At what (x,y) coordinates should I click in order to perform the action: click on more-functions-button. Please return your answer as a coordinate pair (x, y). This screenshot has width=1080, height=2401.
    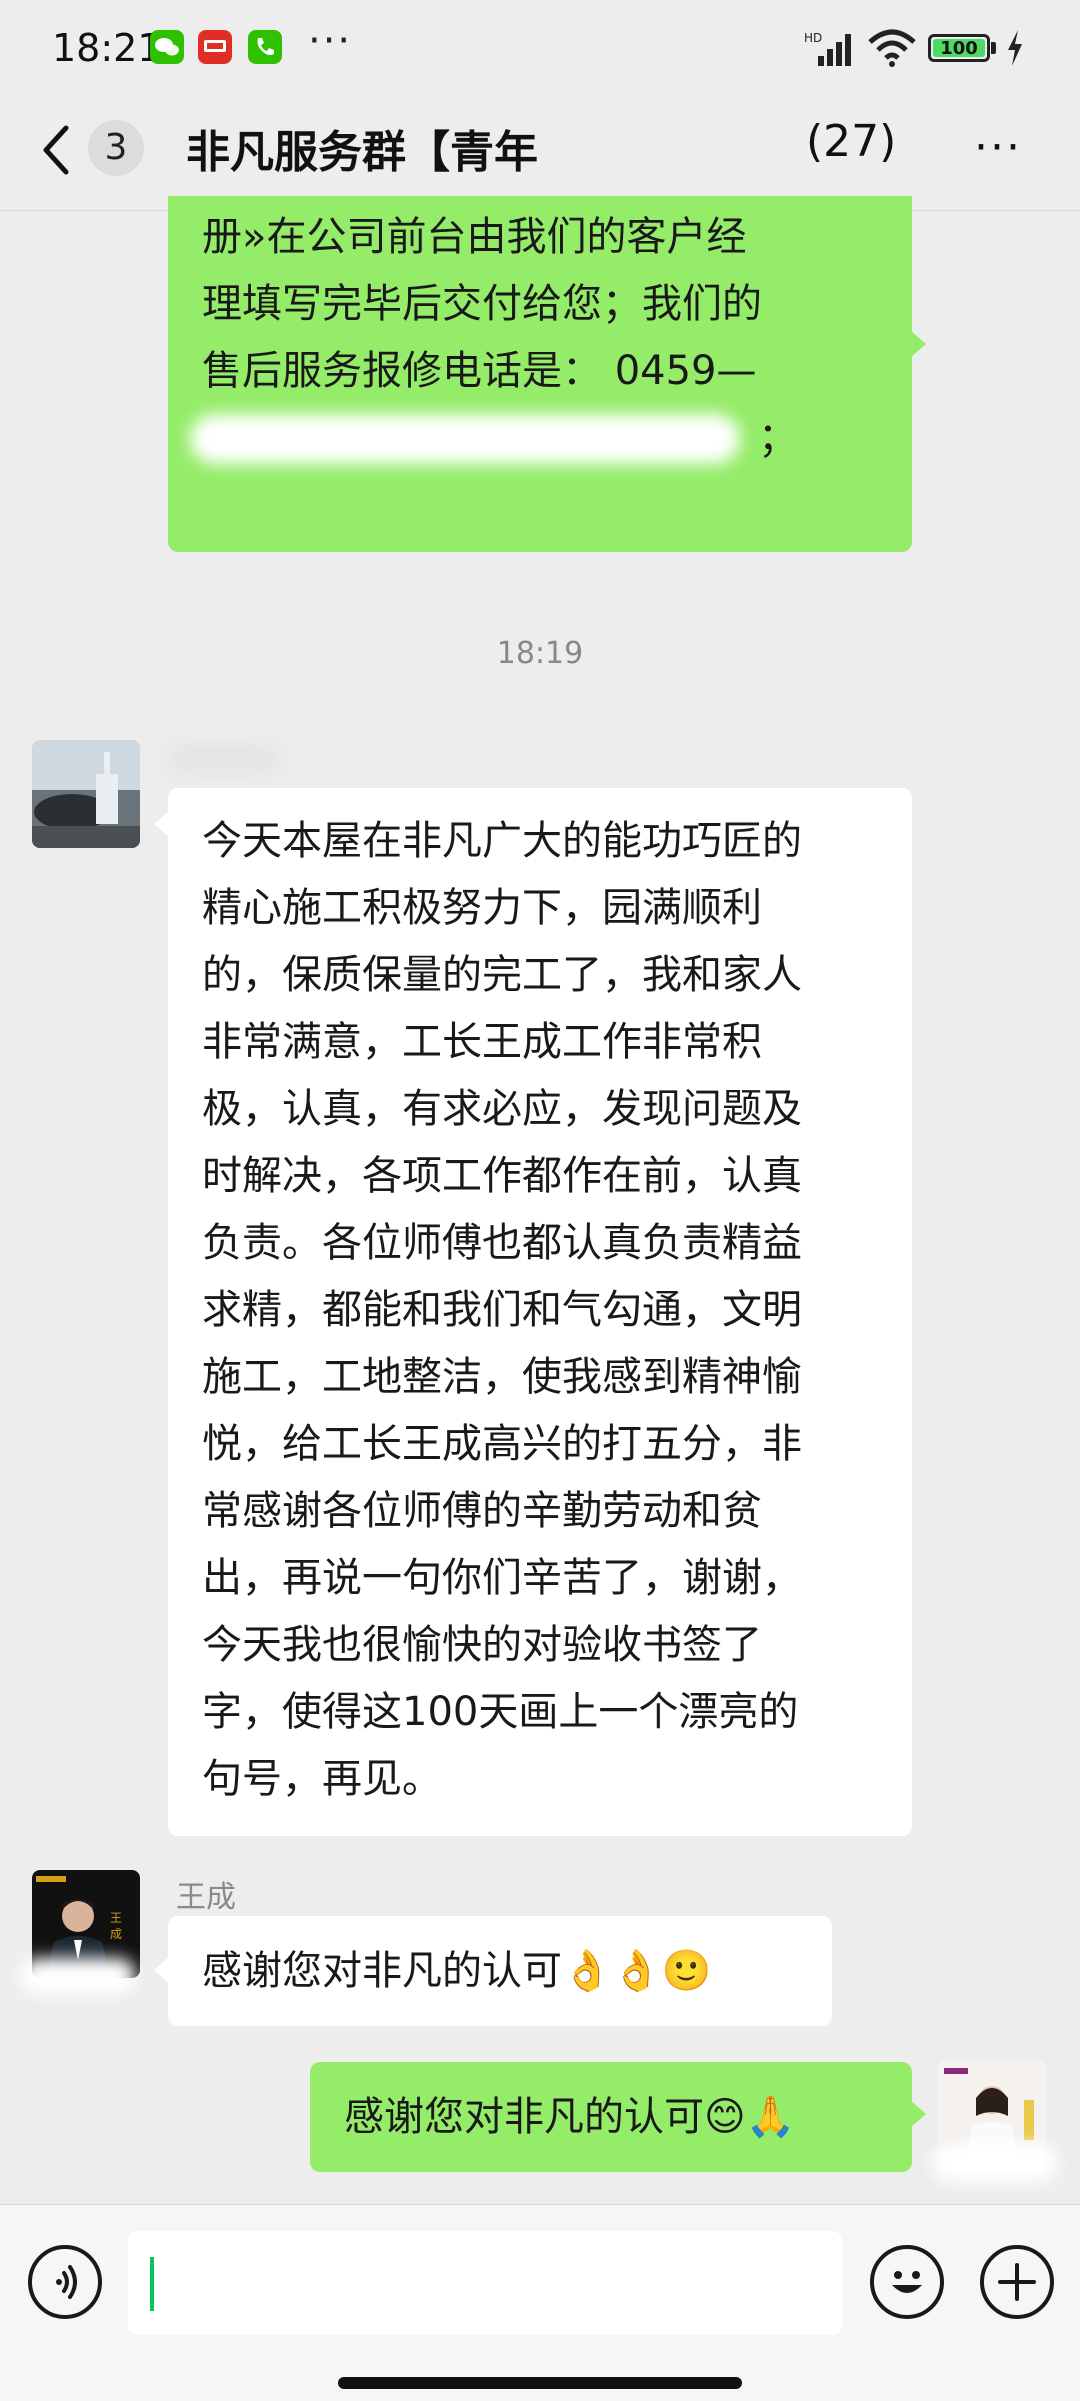
    Looking at the image, I should click on (1017, 2282).